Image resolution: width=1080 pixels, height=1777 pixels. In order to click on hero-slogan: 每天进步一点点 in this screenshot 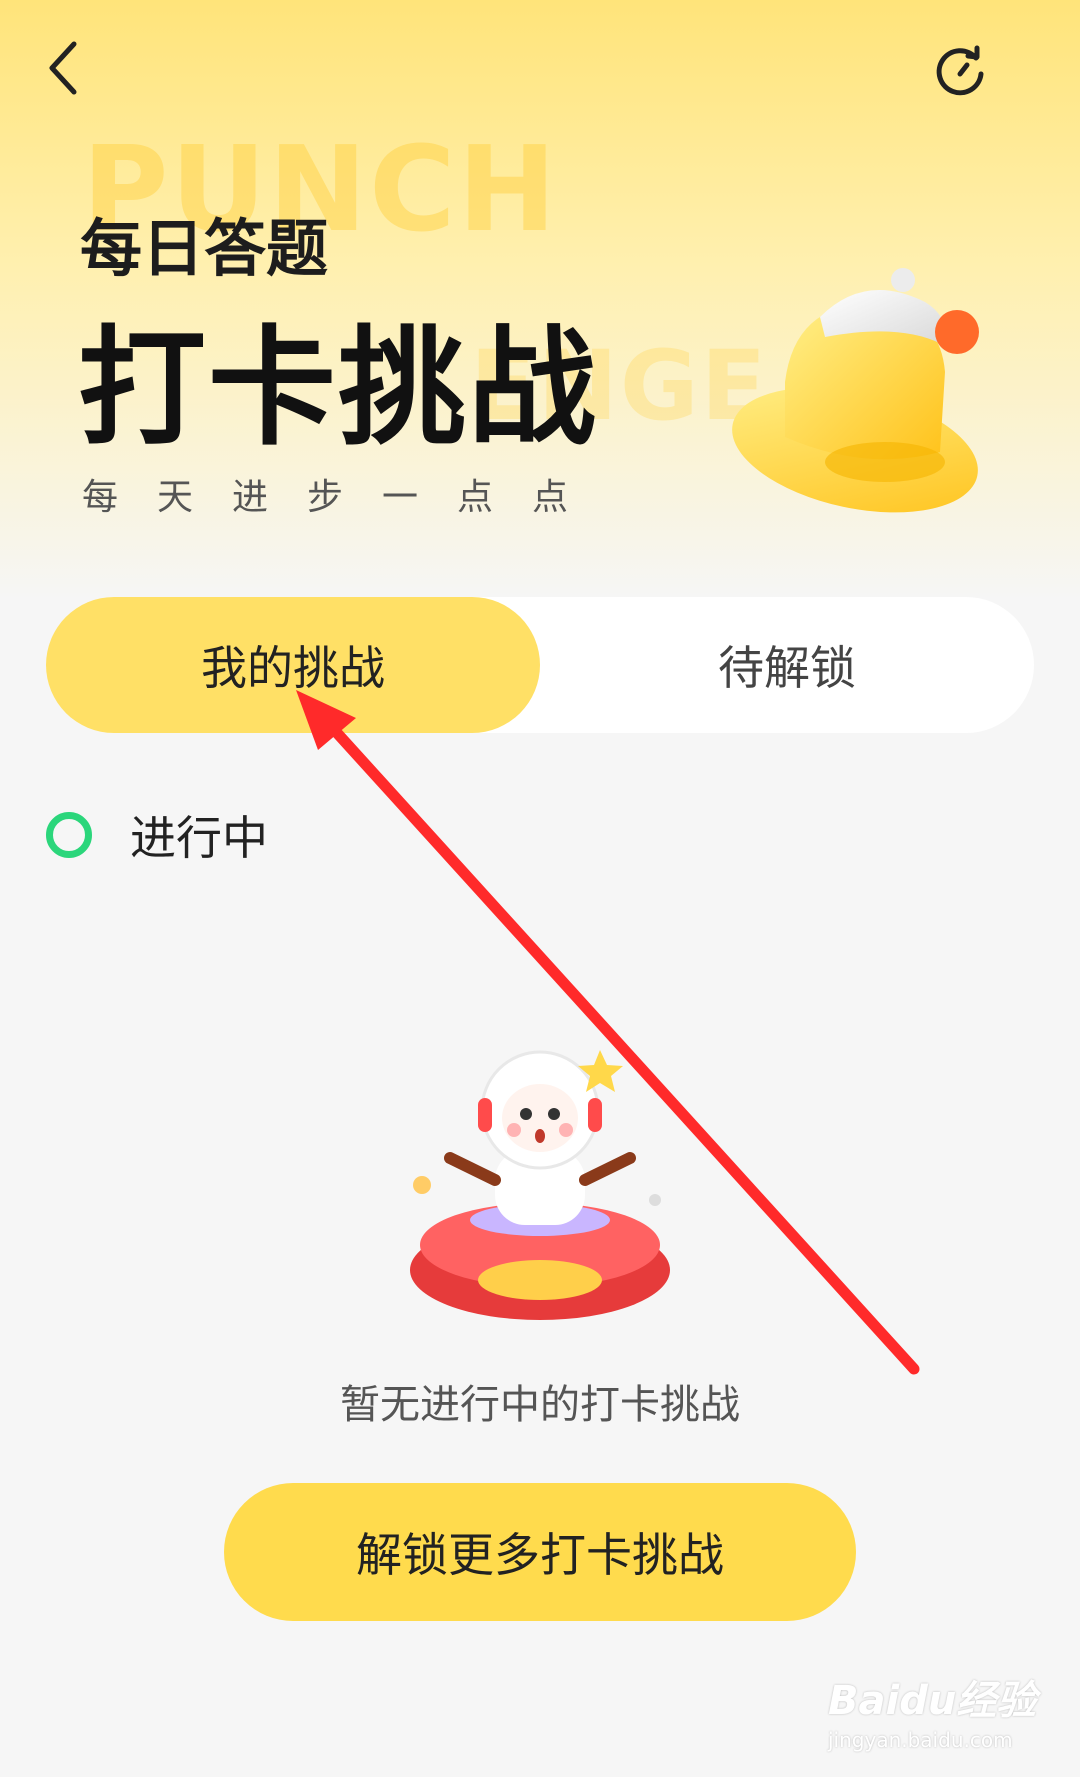, I will do `click(345, 497)`.